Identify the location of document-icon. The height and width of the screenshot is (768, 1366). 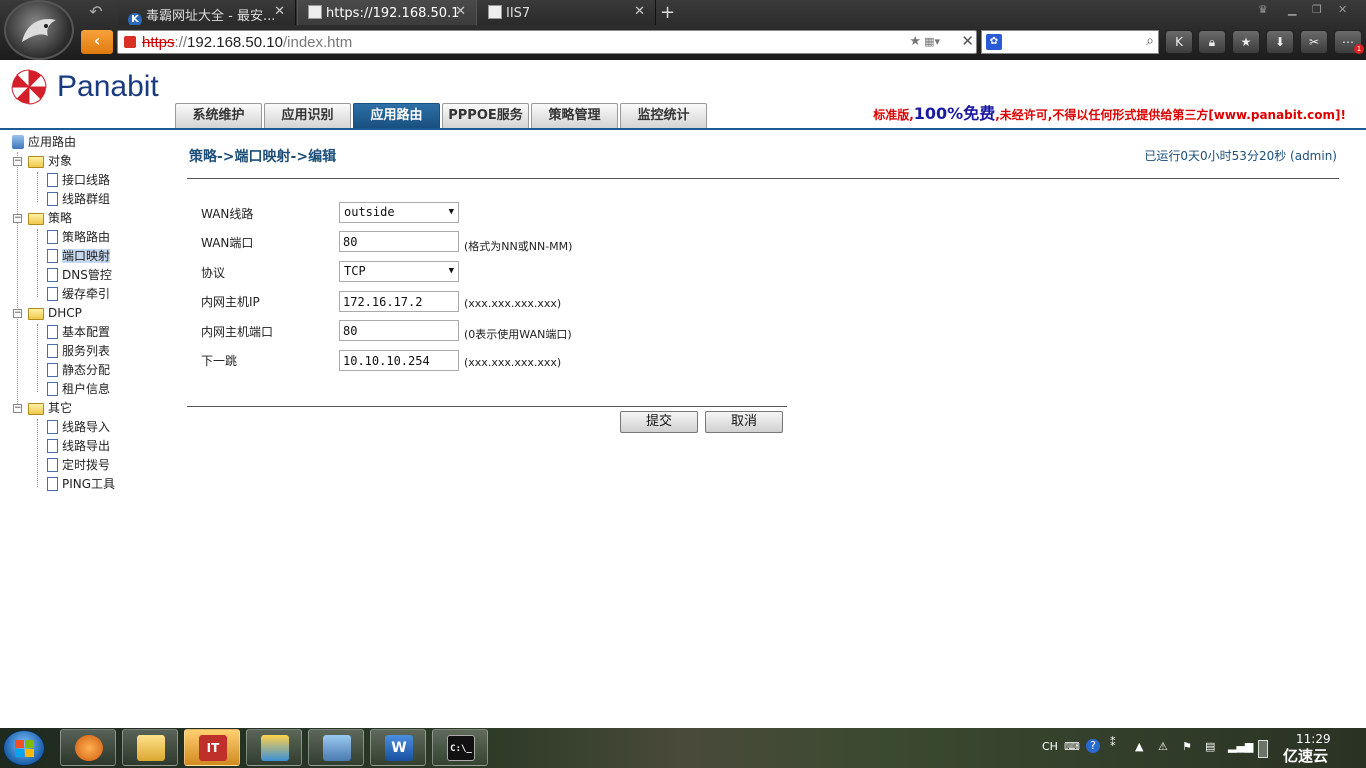
(315, 12).